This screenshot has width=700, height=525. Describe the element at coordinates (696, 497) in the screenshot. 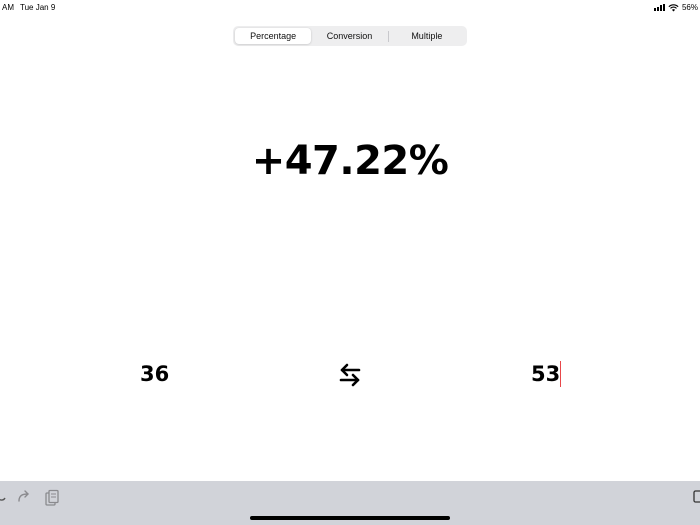

I see `keyboard-icon` at that location.